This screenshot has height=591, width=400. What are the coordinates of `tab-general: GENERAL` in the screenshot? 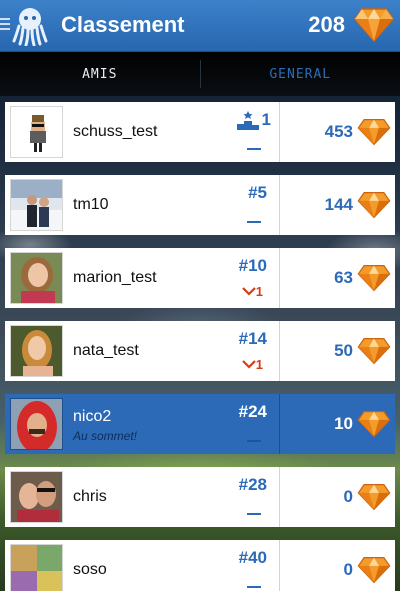 It's located at (300, 74).